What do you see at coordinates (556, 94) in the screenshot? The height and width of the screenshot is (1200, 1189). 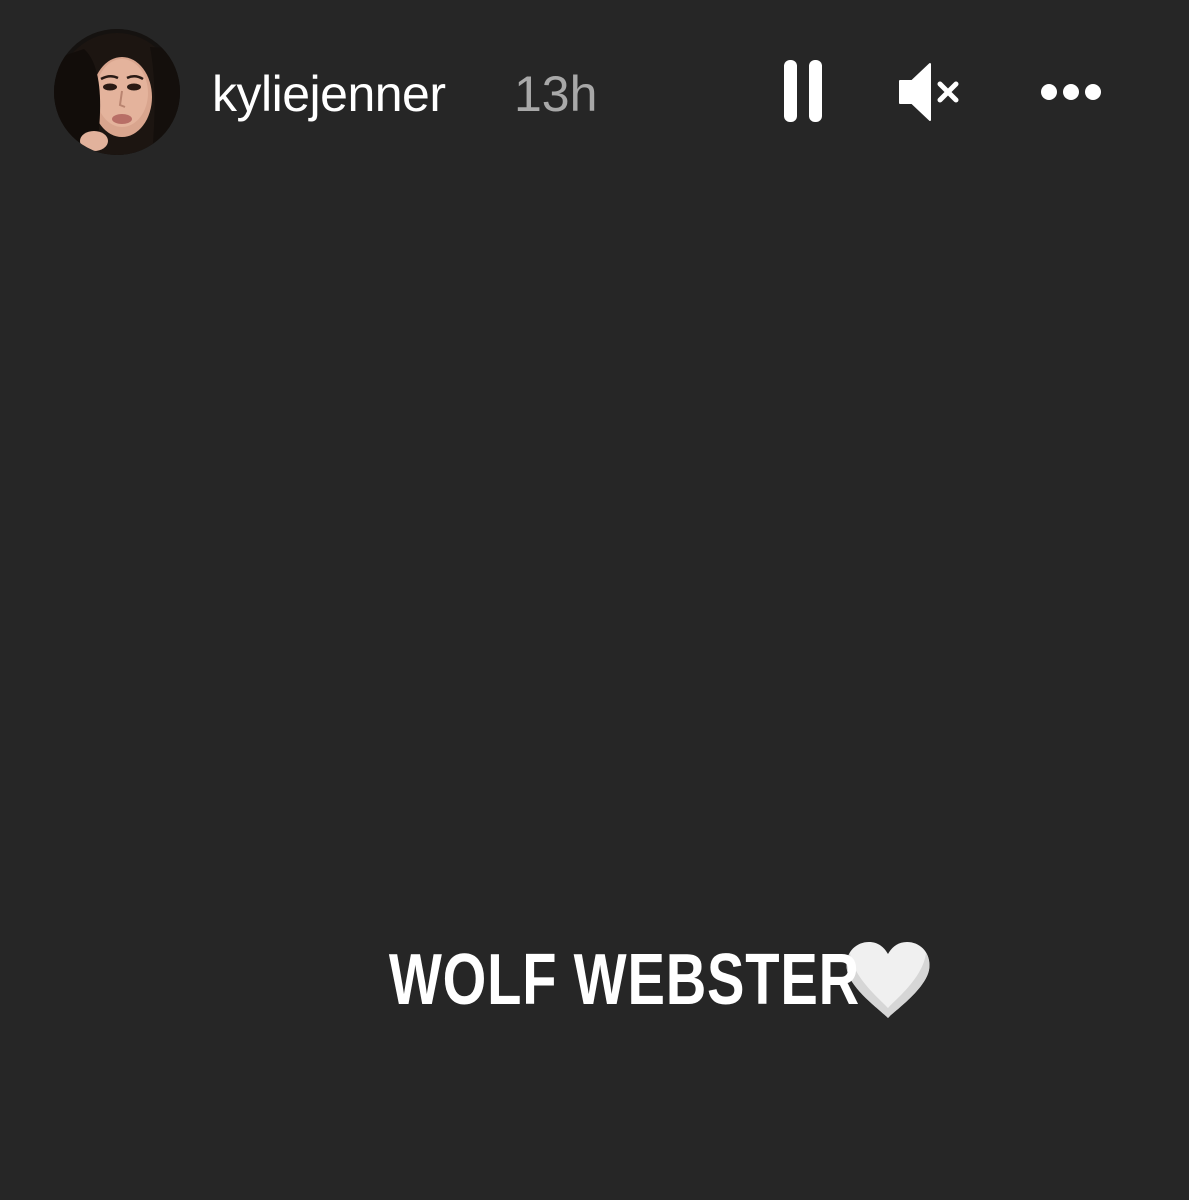 I see `story-timestamp: 13h` at bounding box center [556, 94].